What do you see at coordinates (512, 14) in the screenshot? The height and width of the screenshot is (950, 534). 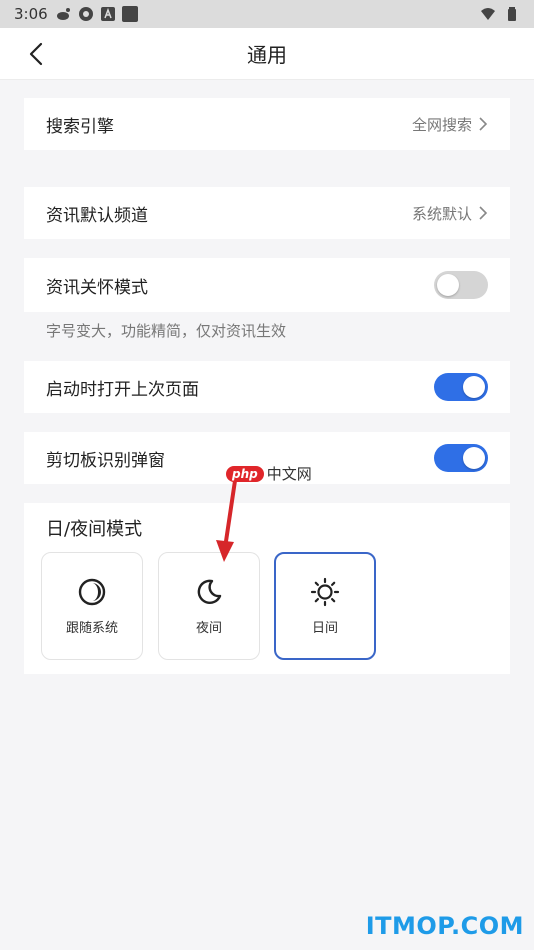 I see `battery-icon` at bounding box center [512, 14].